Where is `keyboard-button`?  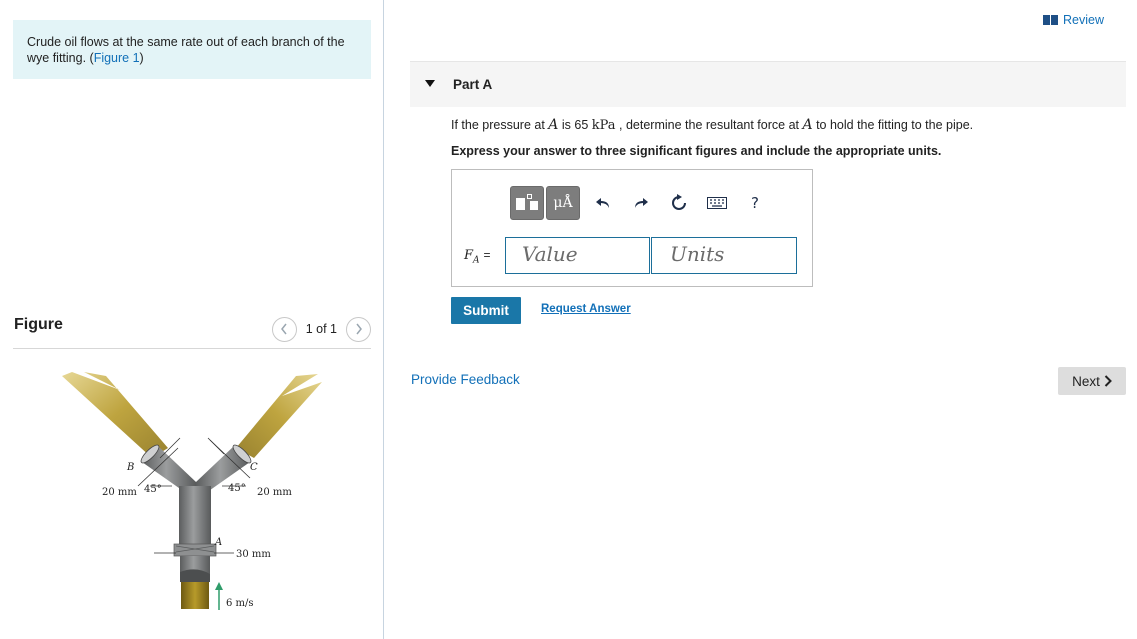 keyboard-button is located at coordinates (717, 203).